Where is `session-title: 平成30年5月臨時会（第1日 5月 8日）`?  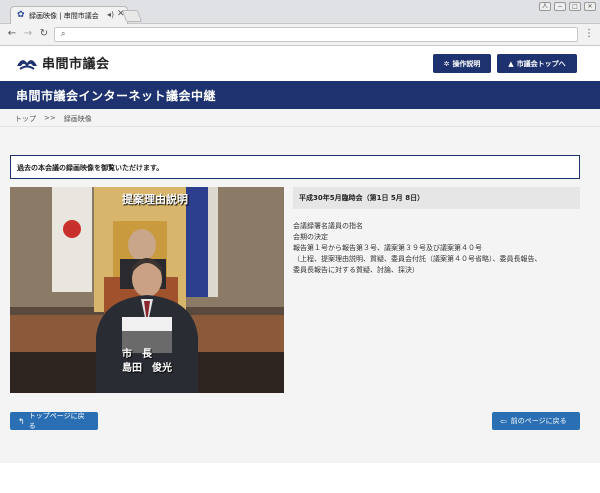 session-title: 平成30年5月臨時会（第1日 5月 8日） is located at coordinates (436, 198).